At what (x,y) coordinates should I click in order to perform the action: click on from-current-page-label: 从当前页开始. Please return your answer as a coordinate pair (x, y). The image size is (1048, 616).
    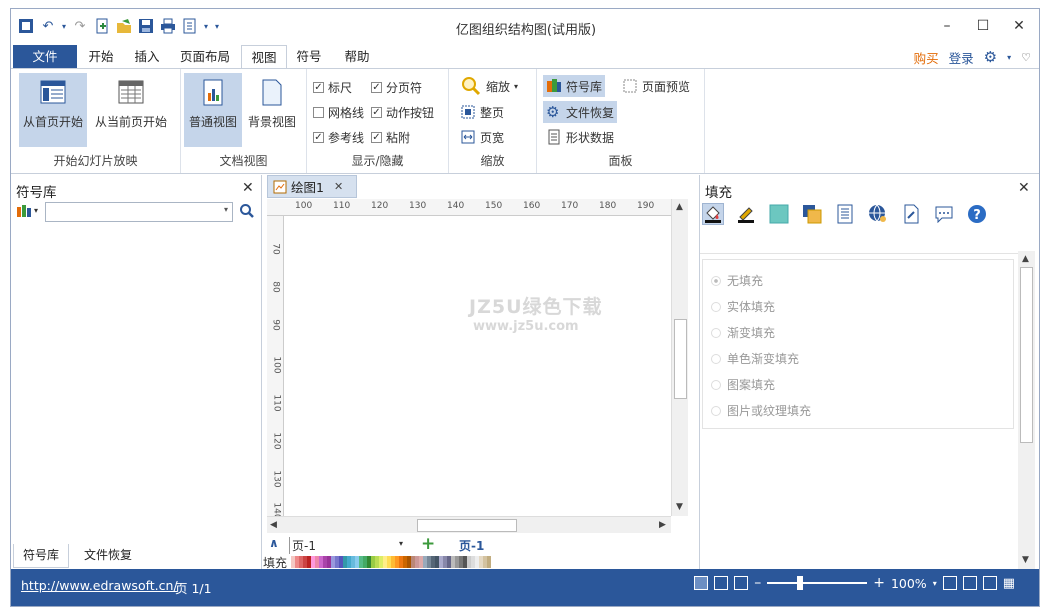
    Looking at the image, I should click on (131, 122).